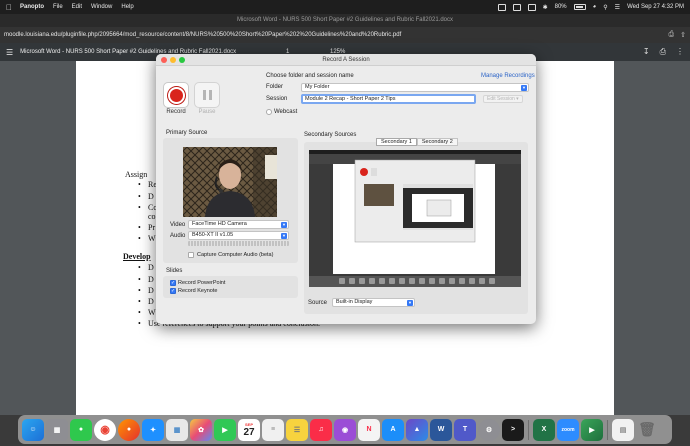 The height and width of the screenshot is (446, 690). What do you see at coordinates (646, 52) in the screenshot?
I see `download-icon: ↧` at bounding box center [646, 52].